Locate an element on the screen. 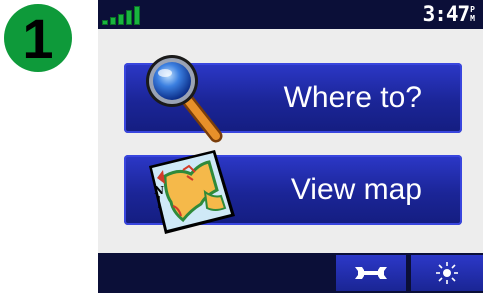 Image resolution: width=483 pixels, height=293 pixels. status-bar: 3:47 P M is located at coordinates (290, 14).